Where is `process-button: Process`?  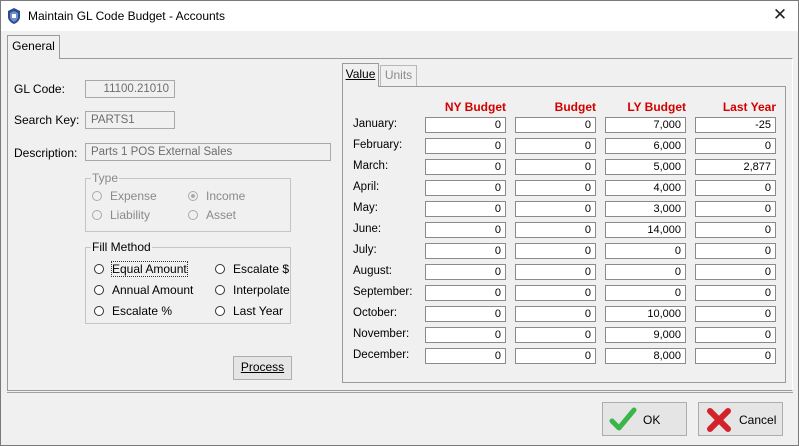
process-button: Process is located at coordinates (262, 368).